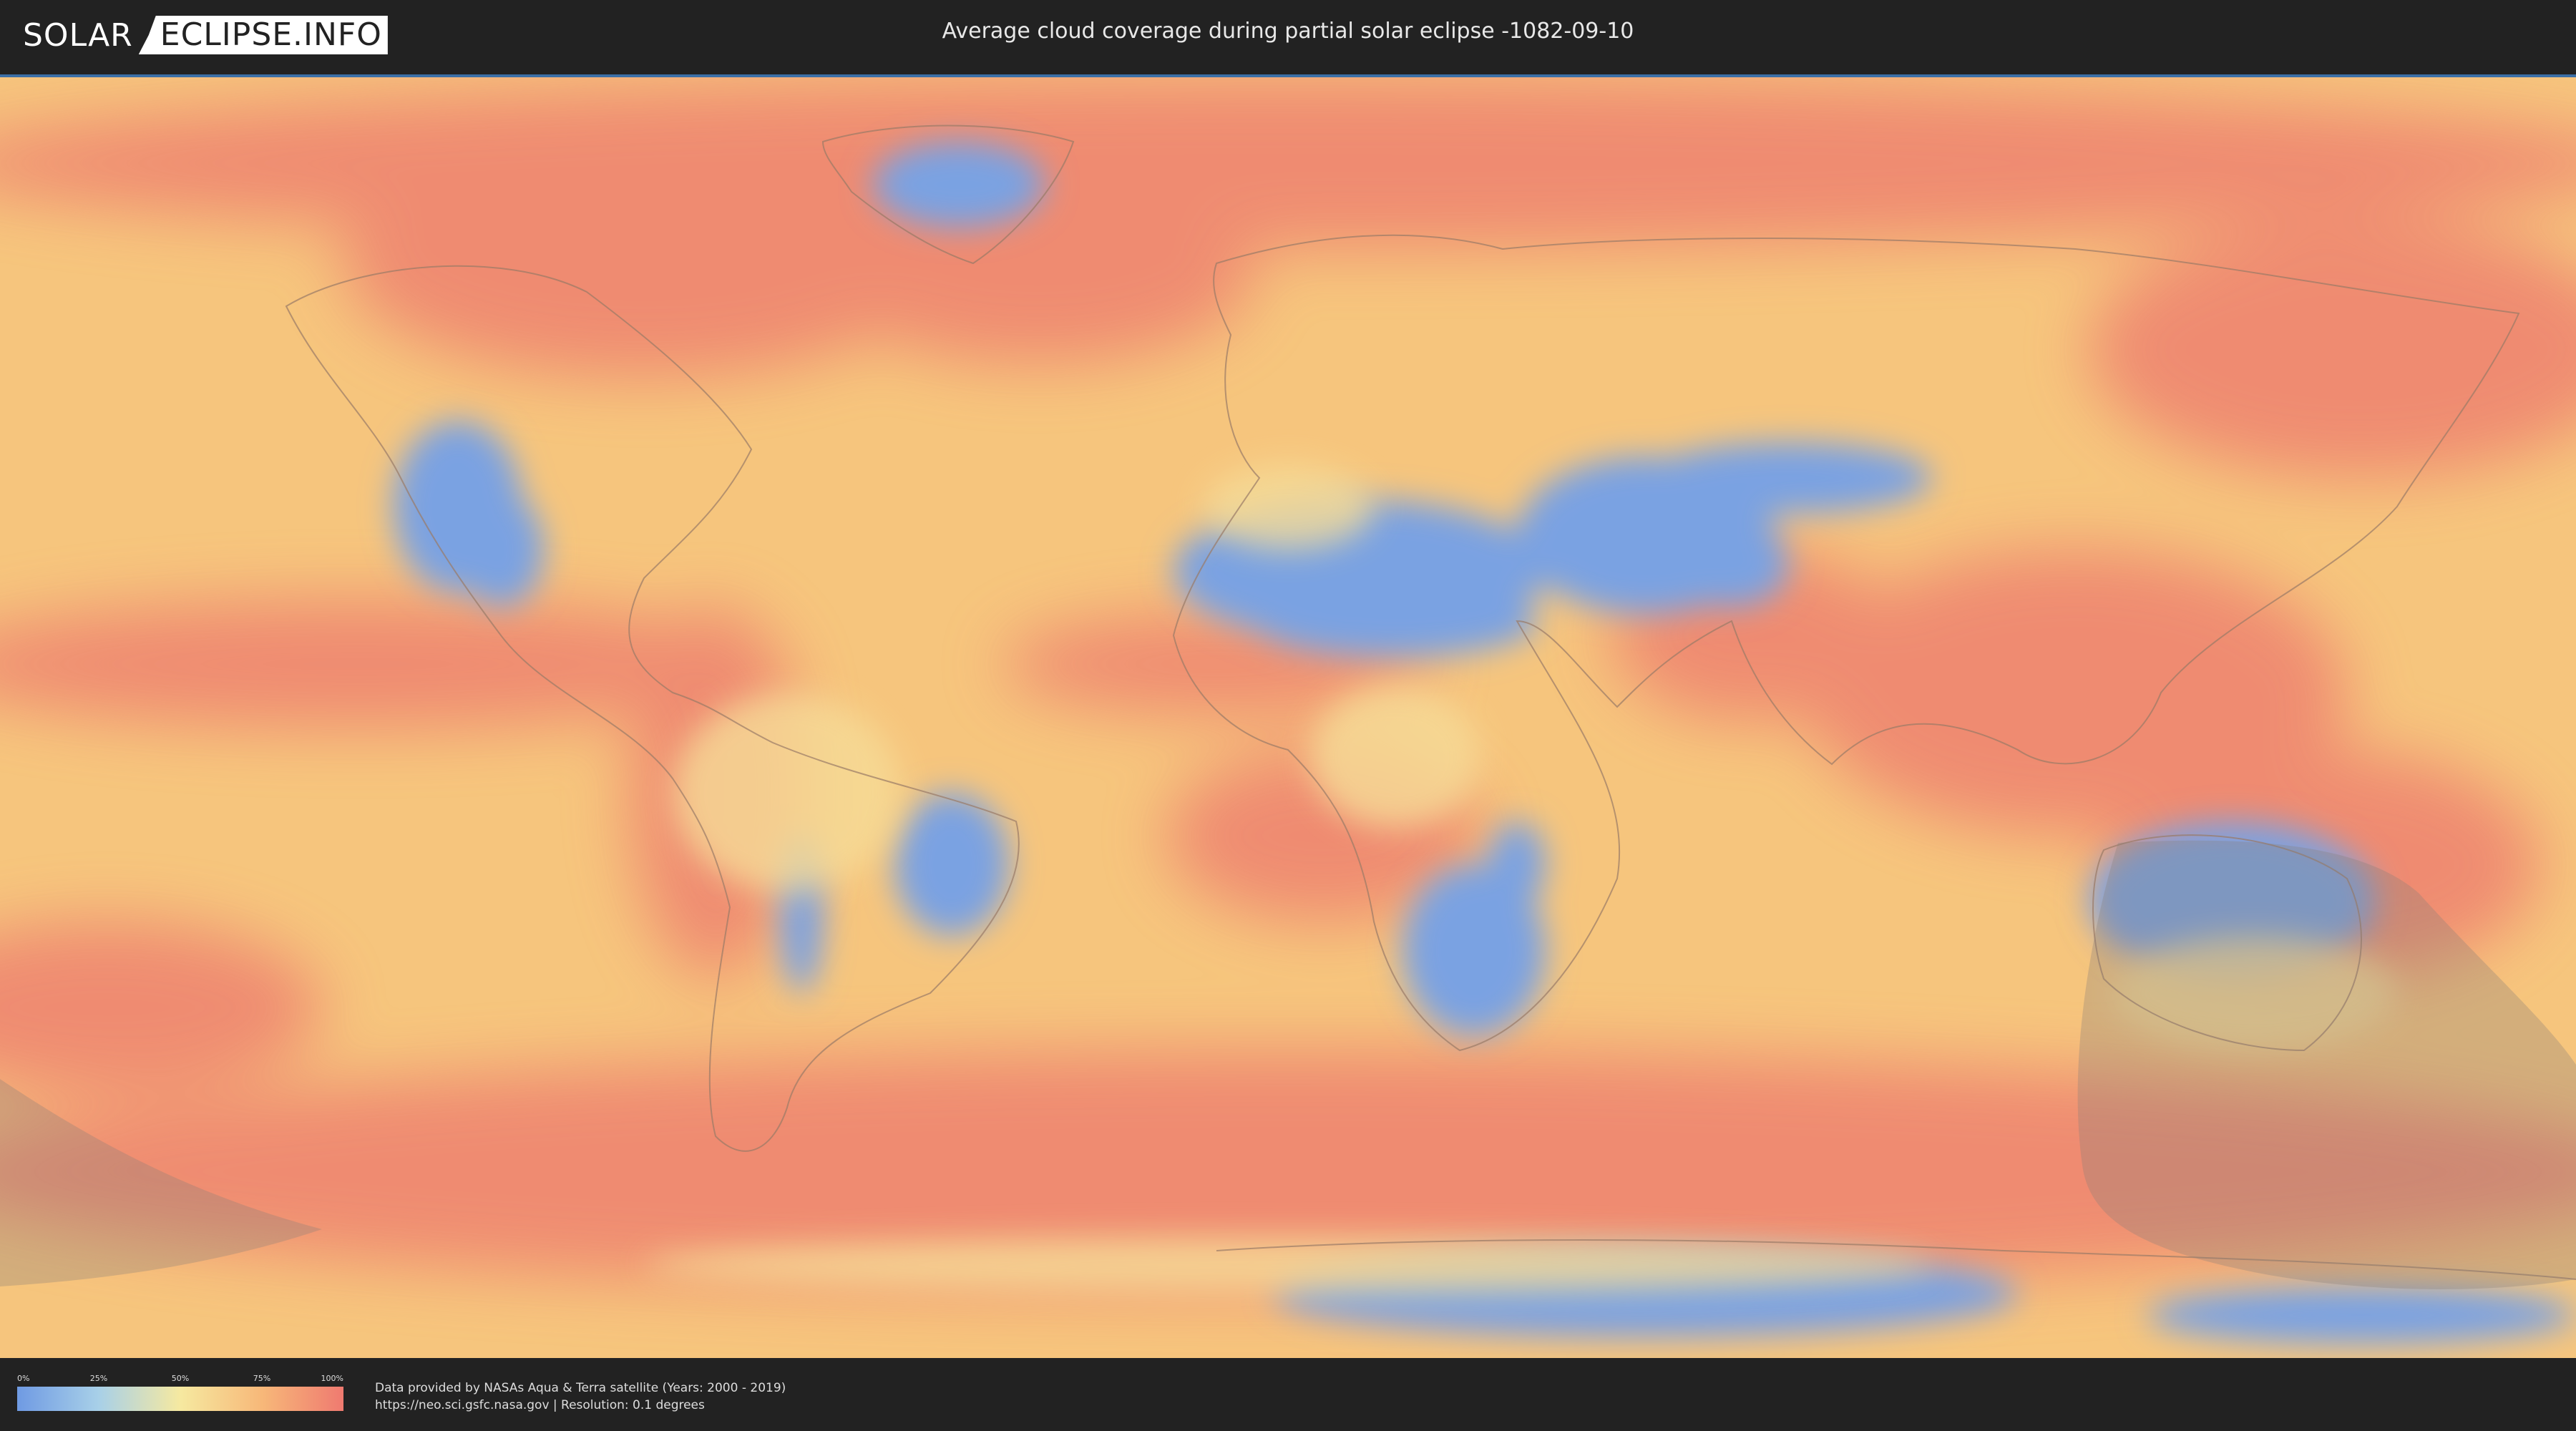 This screenshot has width=2576, height=1431. I want to click on legend-tick-50: 50%, so click(180, 1378).